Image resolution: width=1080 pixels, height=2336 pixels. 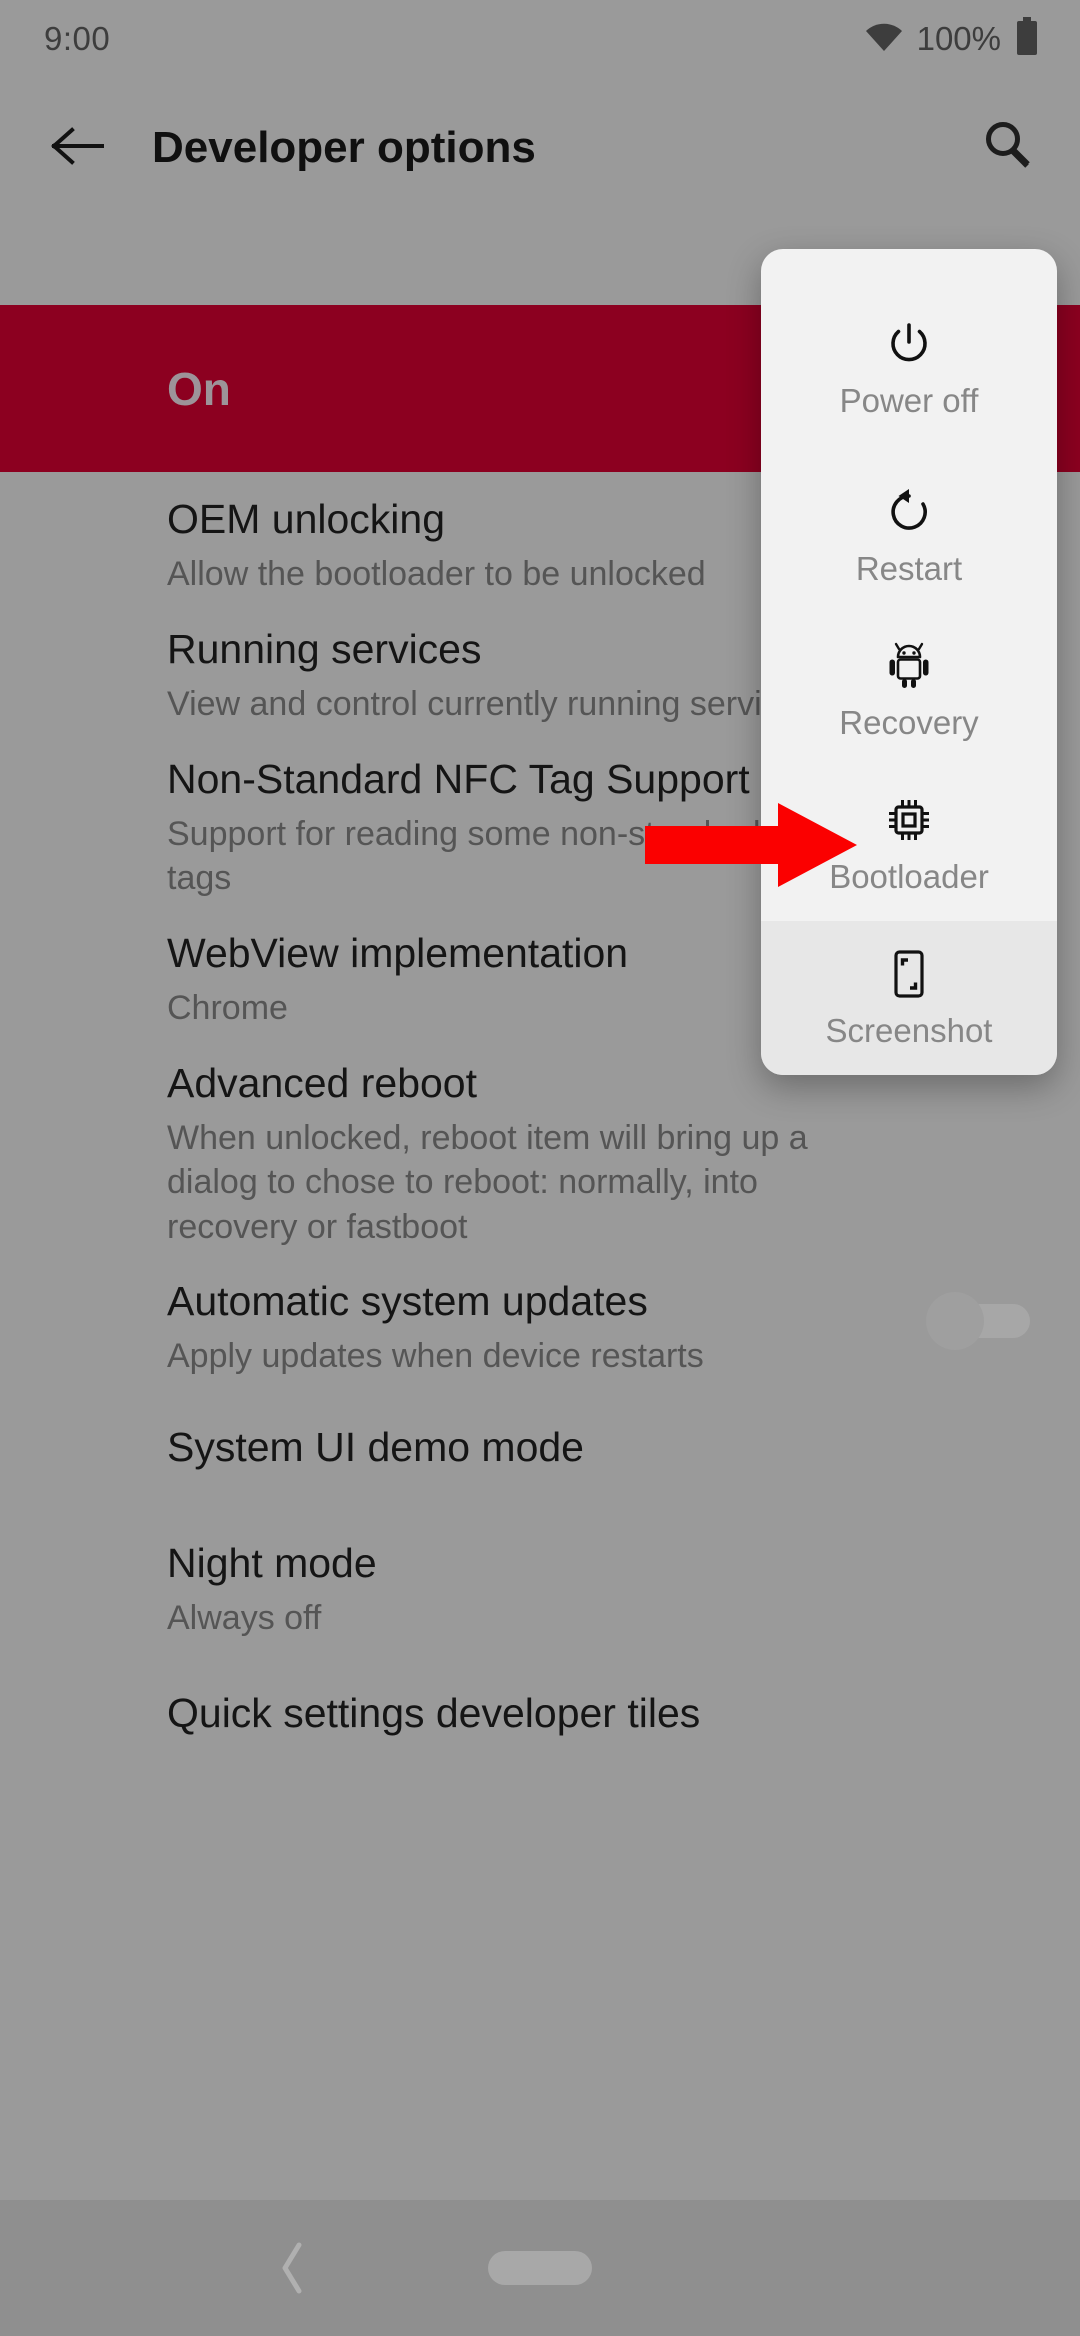 What do you see at coordinates (909, 400) in the screenshot?
I see `power-menu-label: Power off` at bounding box center [909, 400].